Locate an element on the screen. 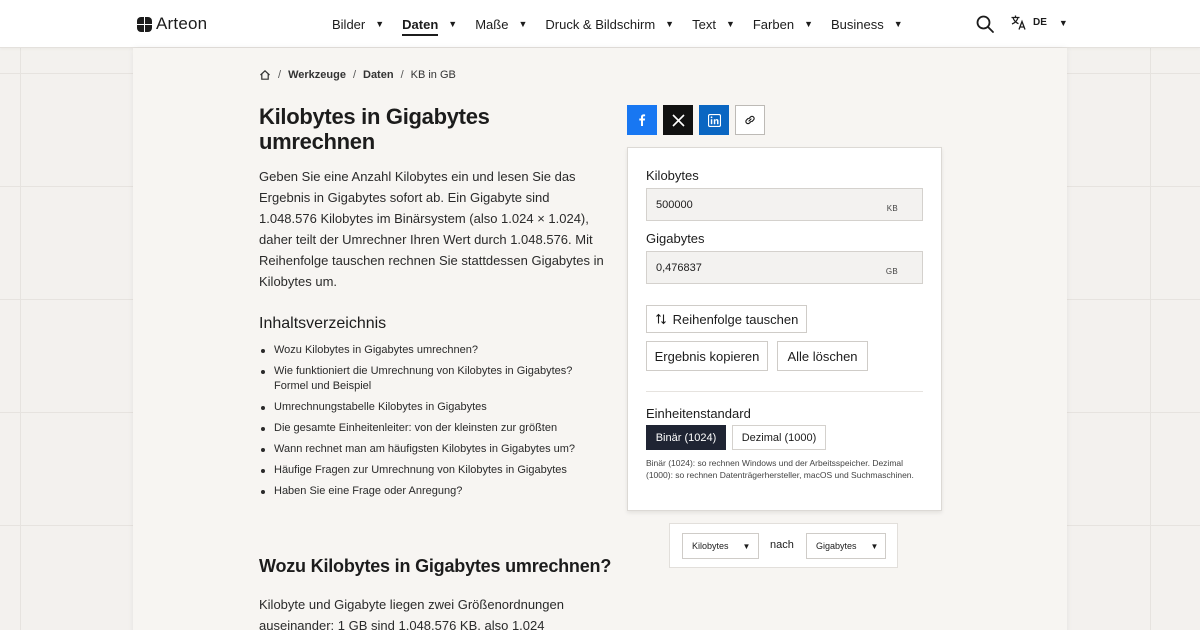 Image resolution: width=1200 pixels, height=630 pixels. gb-unit: GB is located at coordinates (891, 271).